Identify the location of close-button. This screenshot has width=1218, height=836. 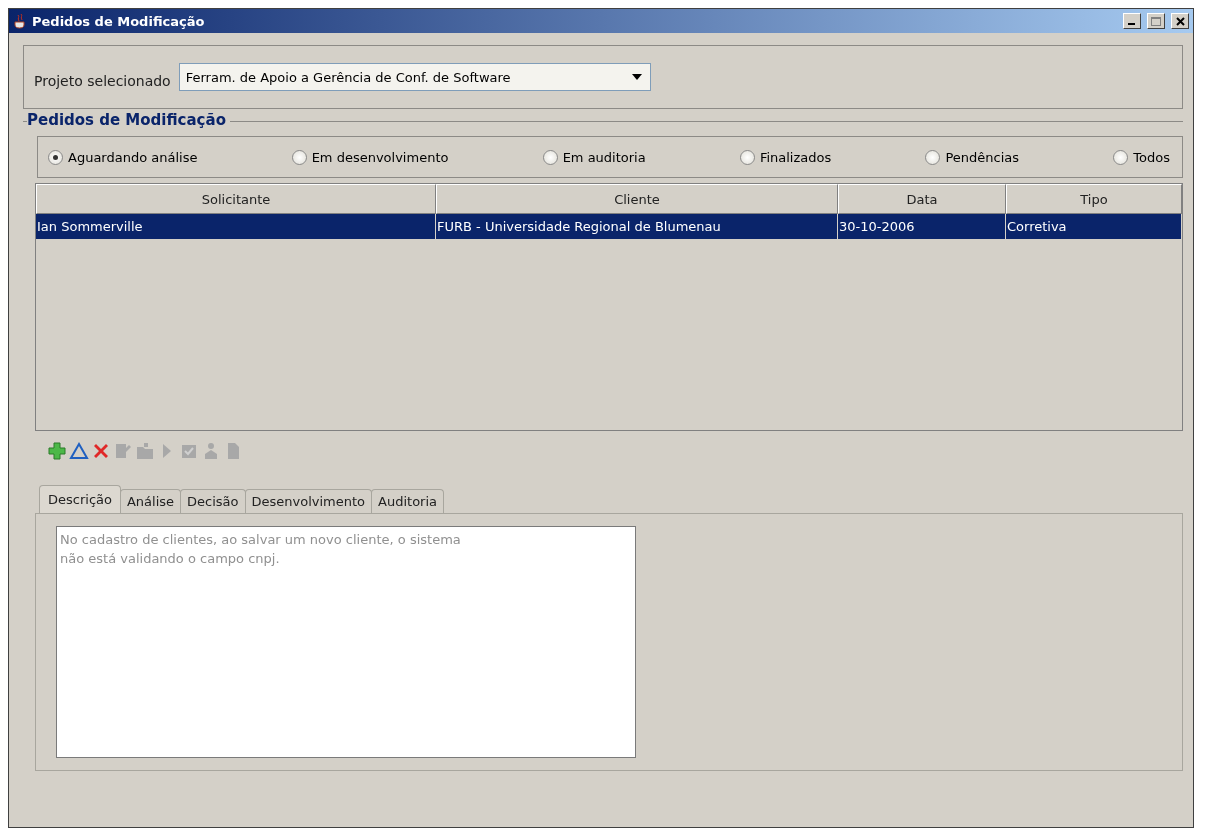
(1180, 21).